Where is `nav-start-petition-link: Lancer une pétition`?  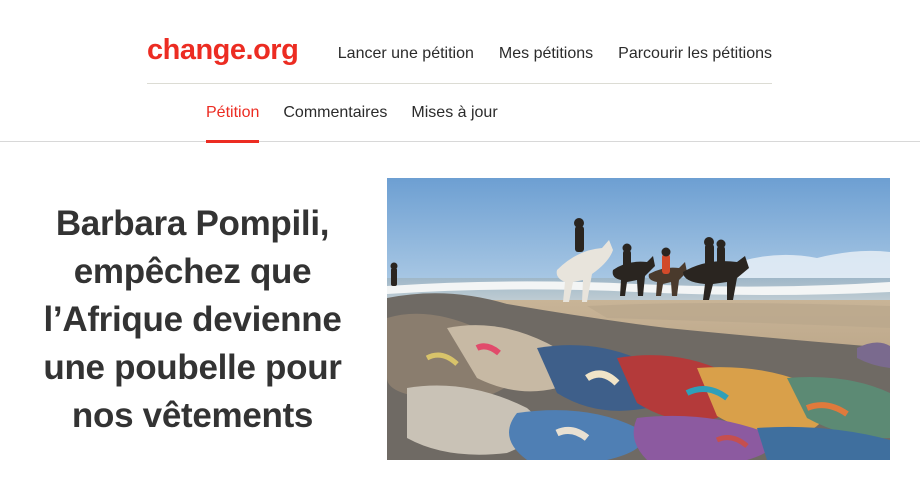
nav-start-petition-link: Lancer une pétition is located at coordinates (406, 54).